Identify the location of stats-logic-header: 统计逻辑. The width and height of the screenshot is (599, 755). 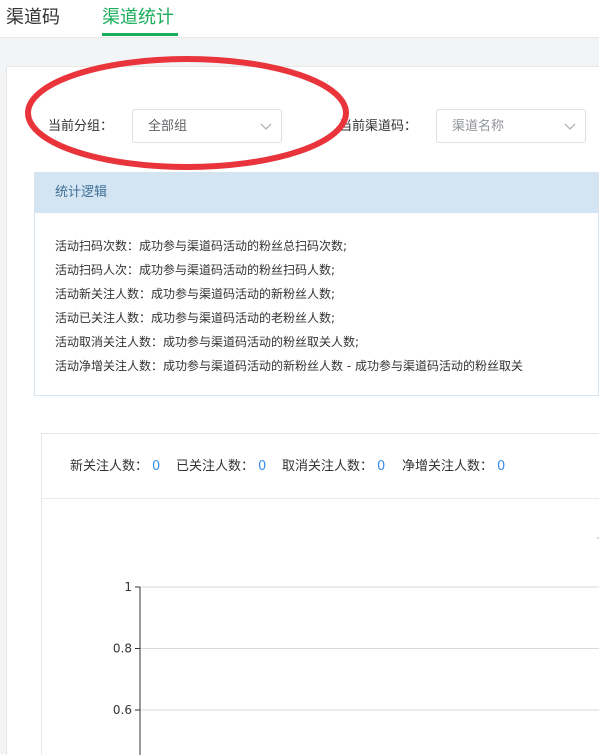
(316, 193).